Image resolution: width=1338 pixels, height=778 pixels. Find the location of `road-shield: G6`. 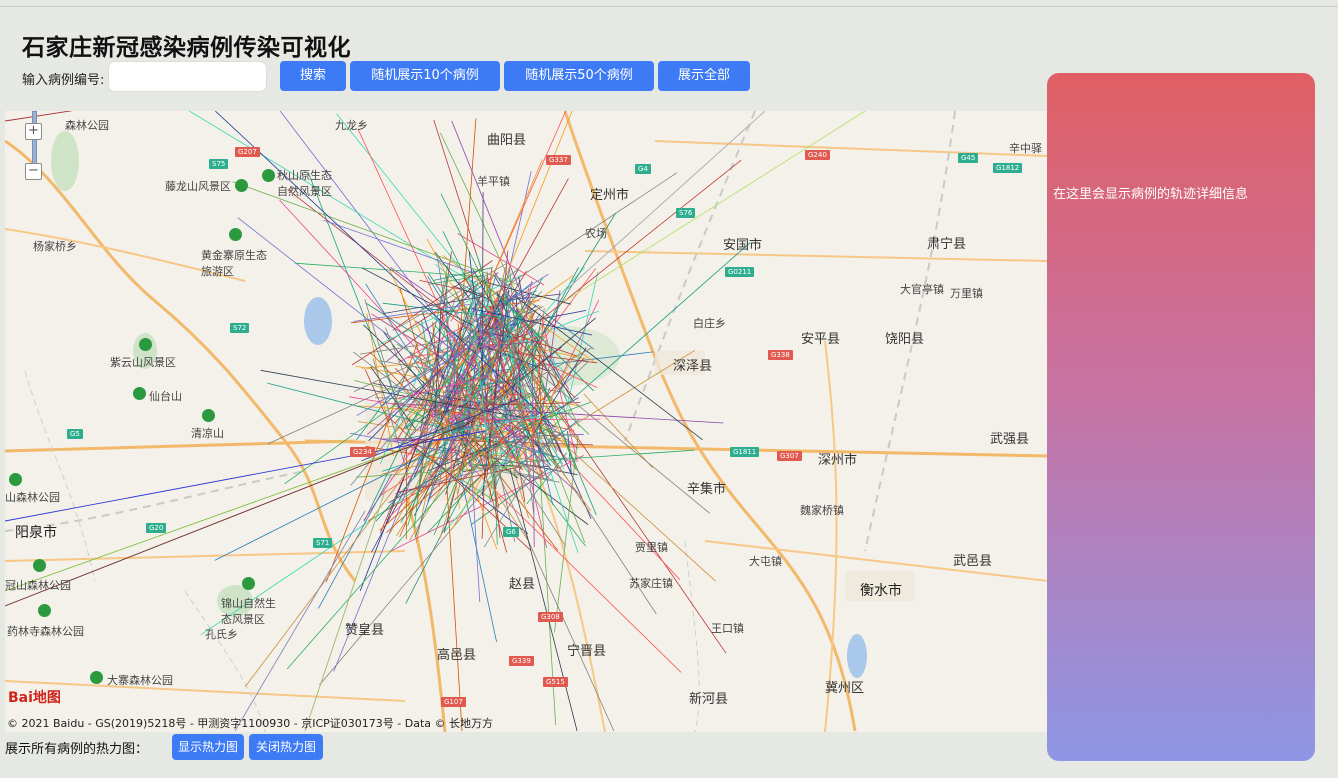

road-shield: G6 is located at coordinates (511, 532).